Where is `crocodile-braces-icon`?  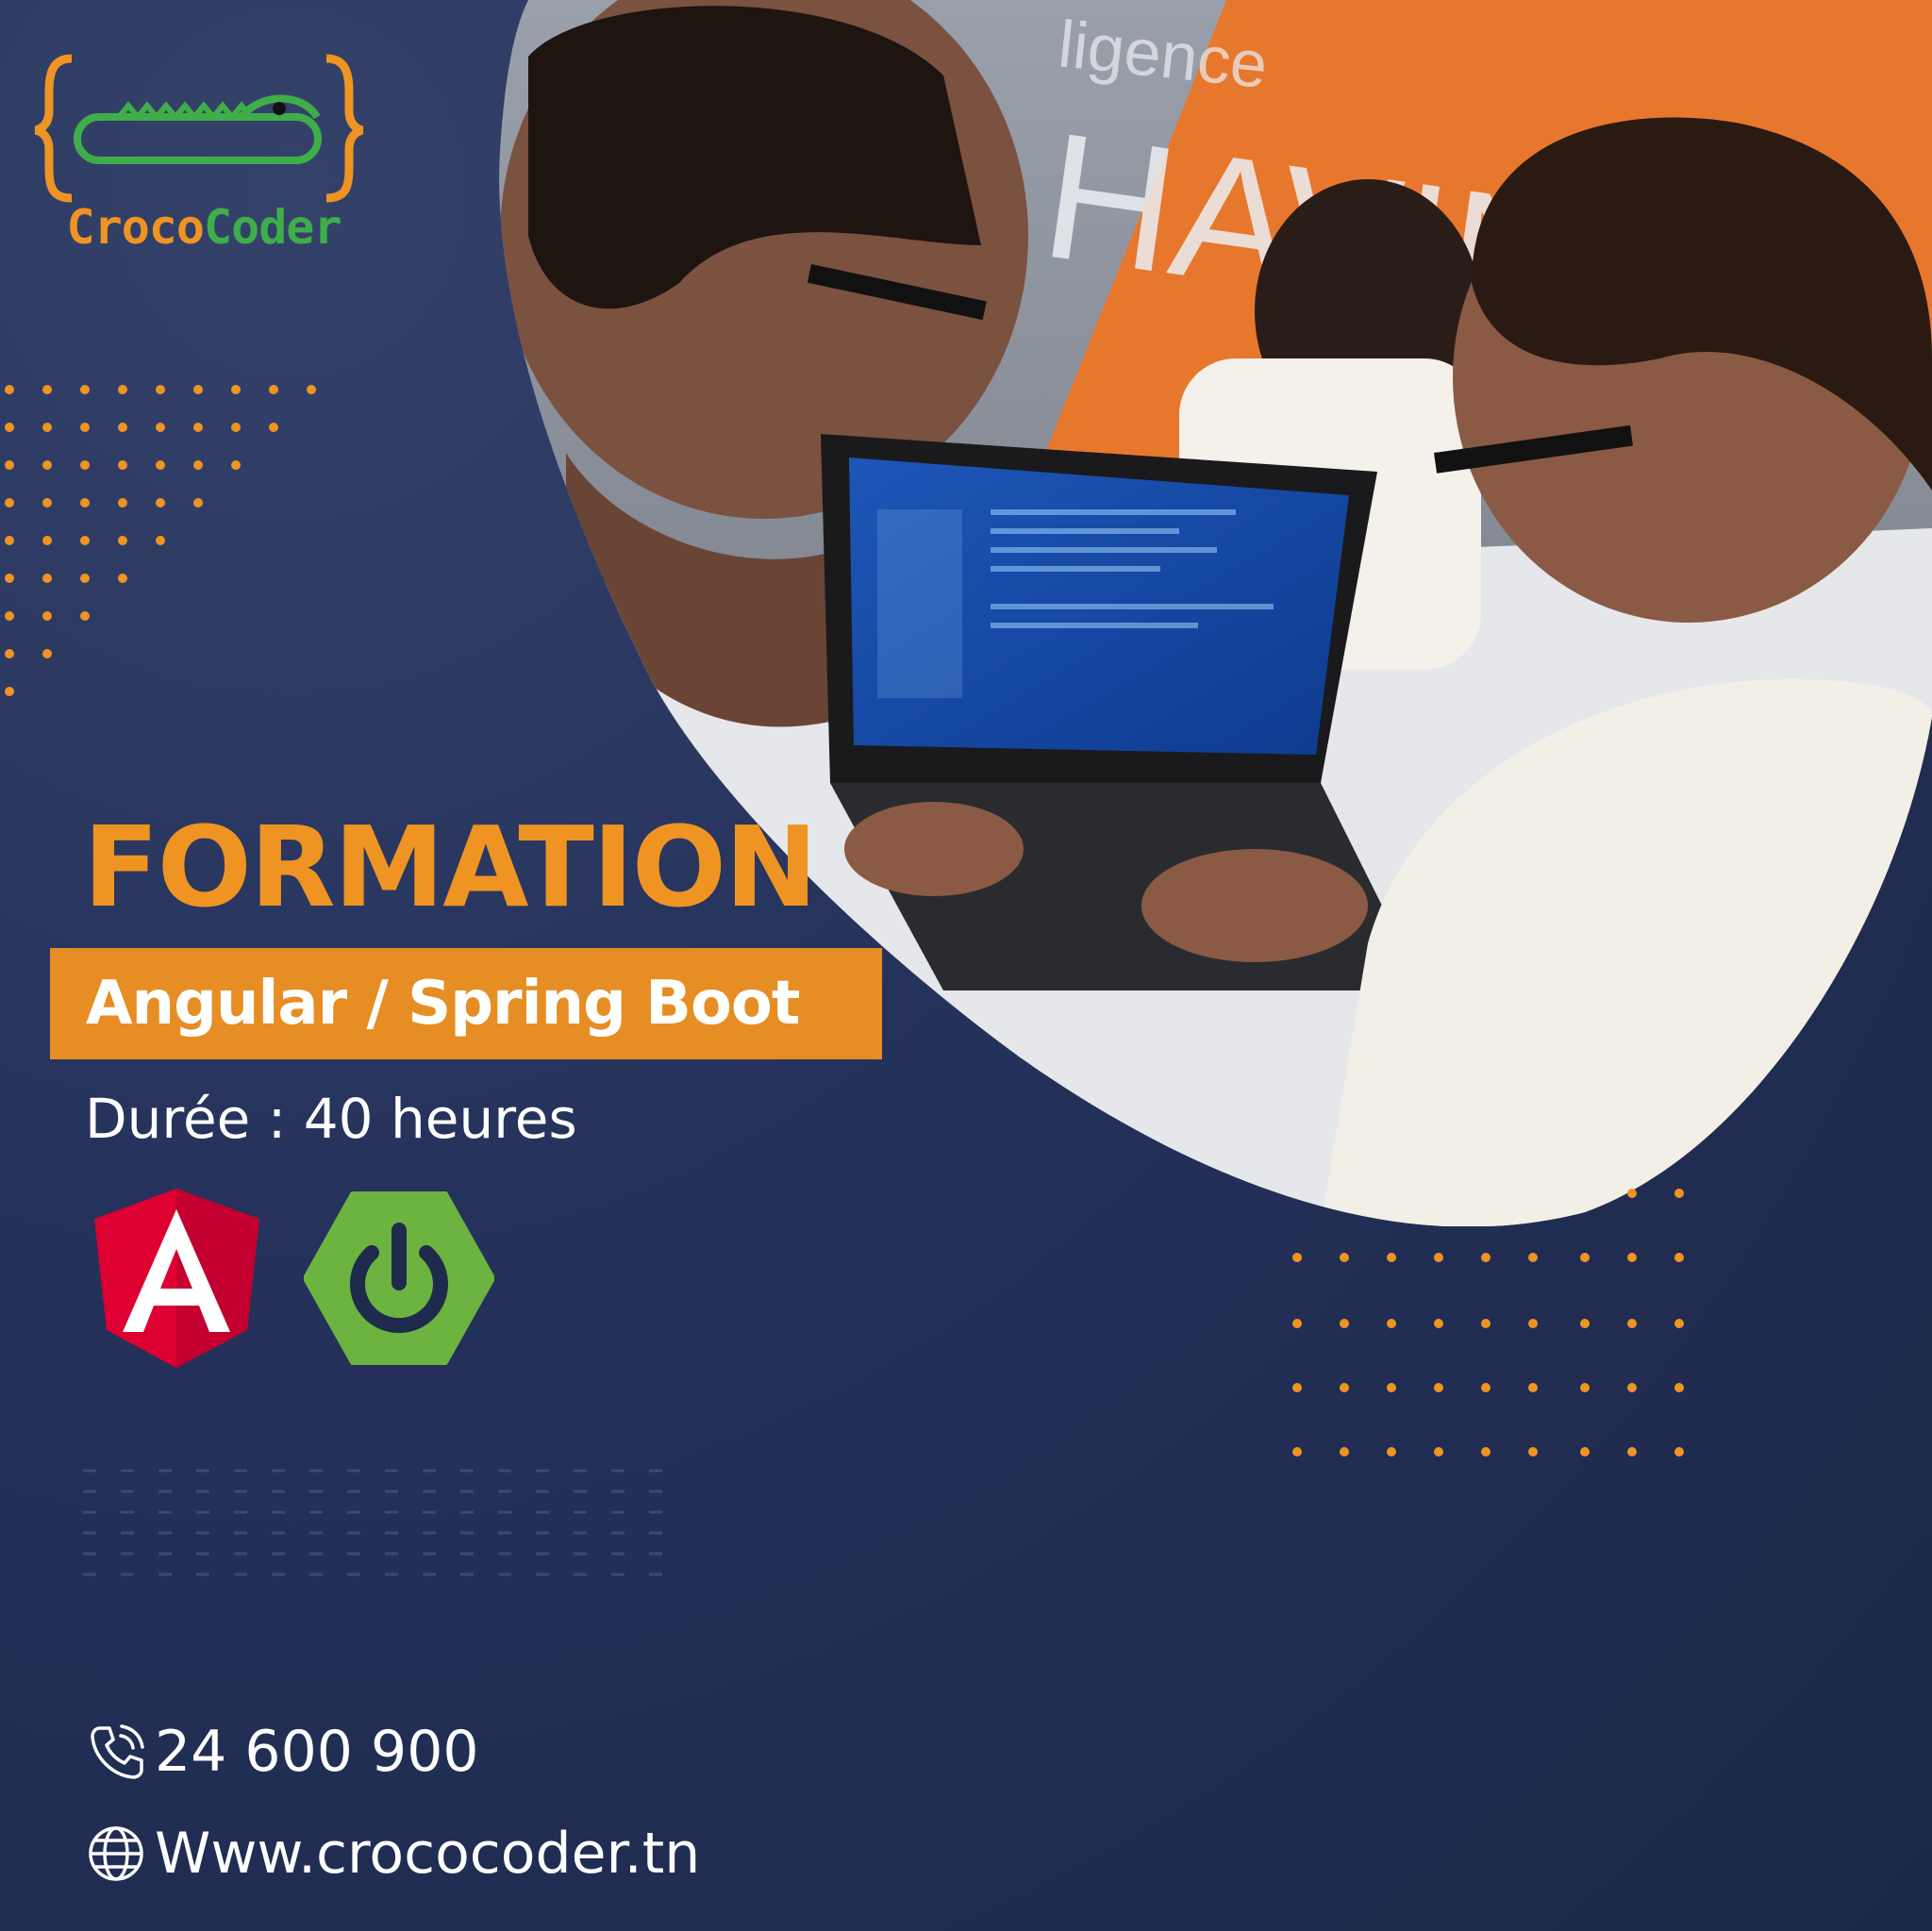 crocodile-braces-icon is located at coordinates (199, 128).